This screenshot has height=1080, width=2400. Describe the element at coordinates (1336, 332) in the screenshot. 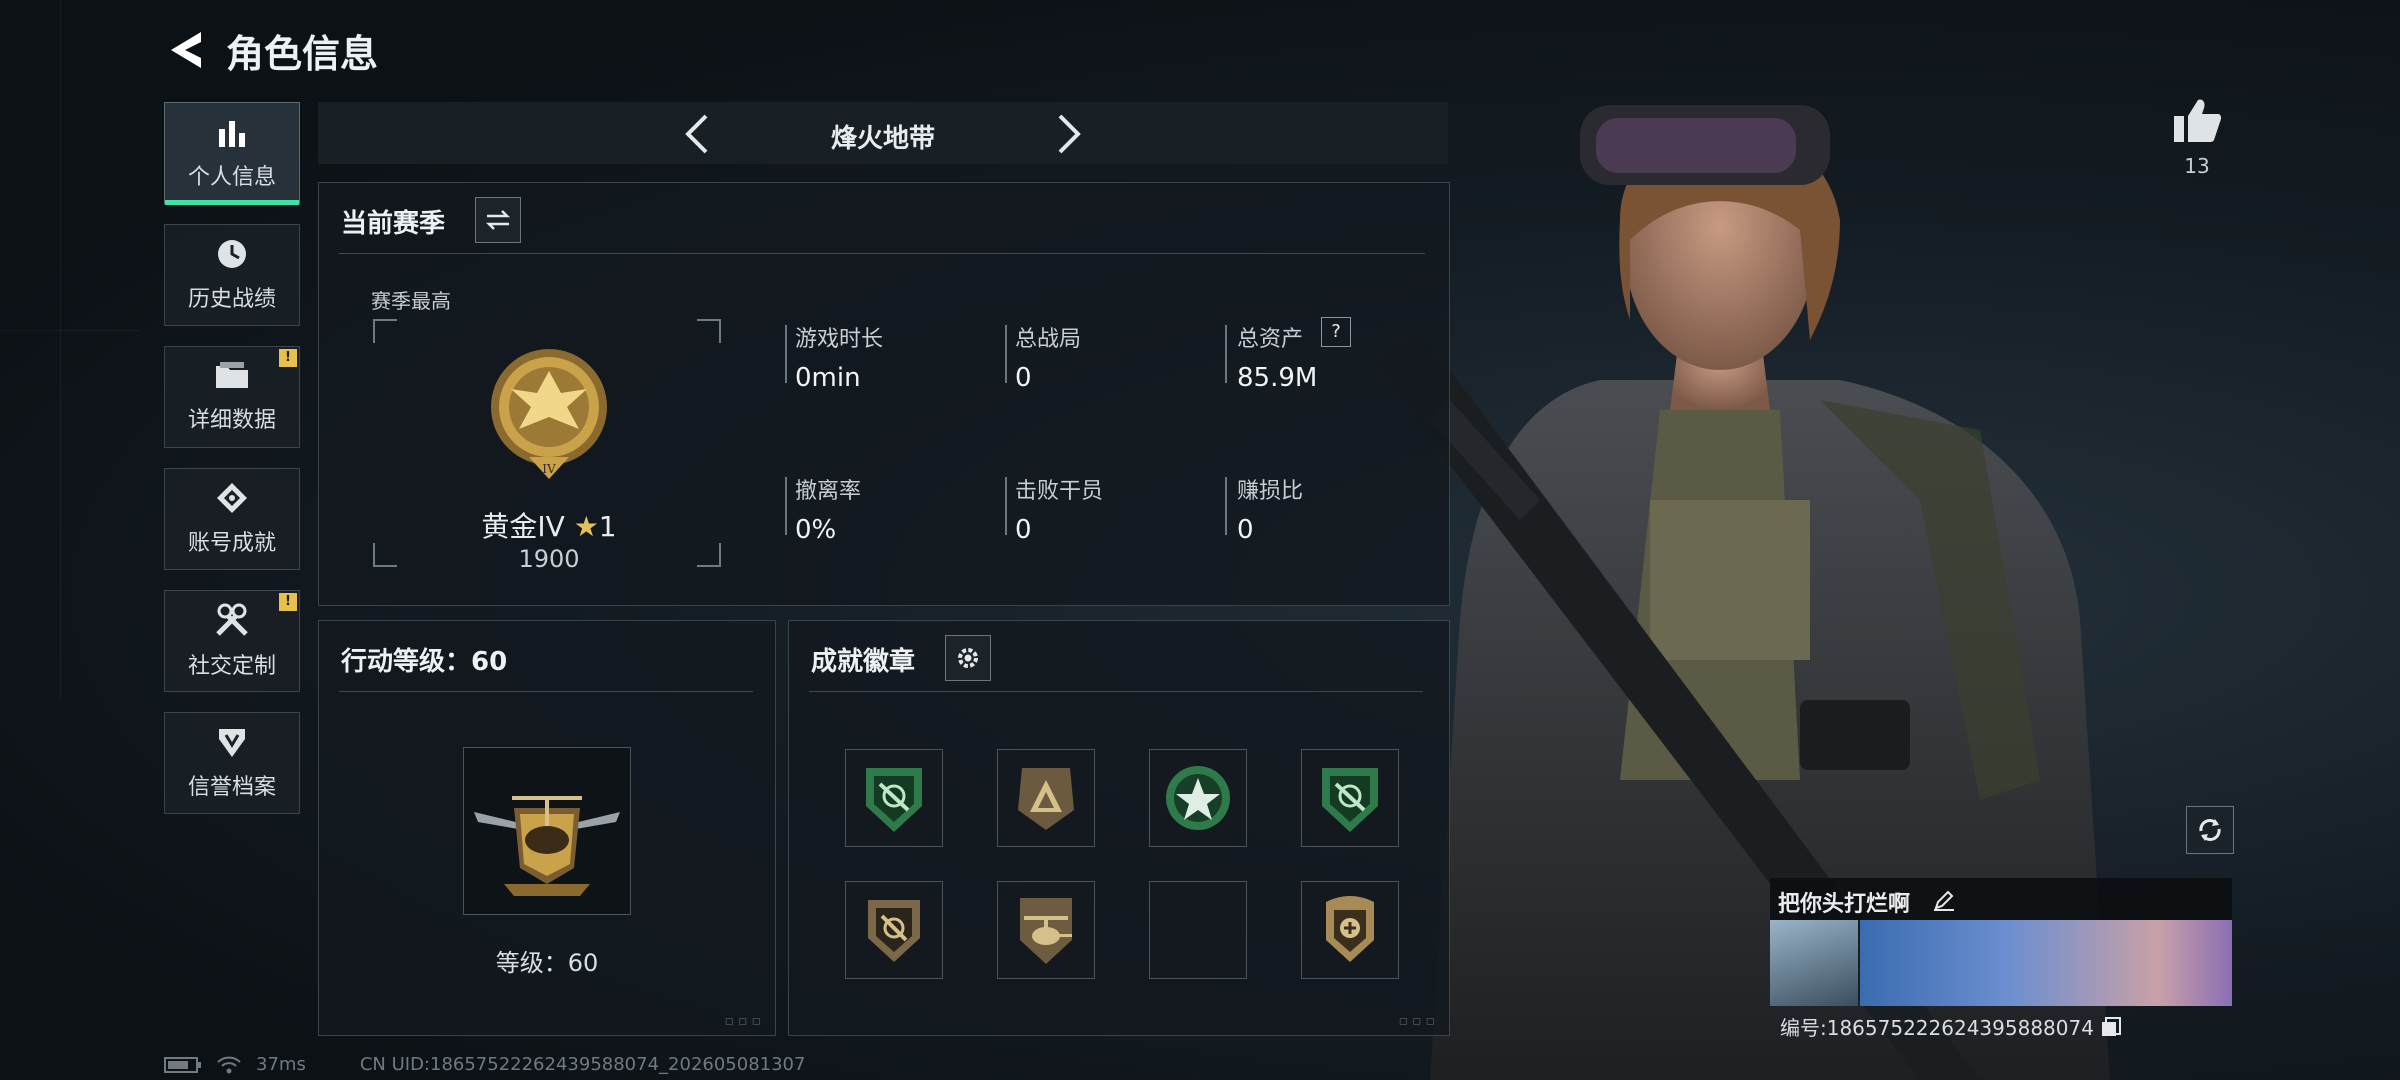

I see `help-icon: ?` at that location.